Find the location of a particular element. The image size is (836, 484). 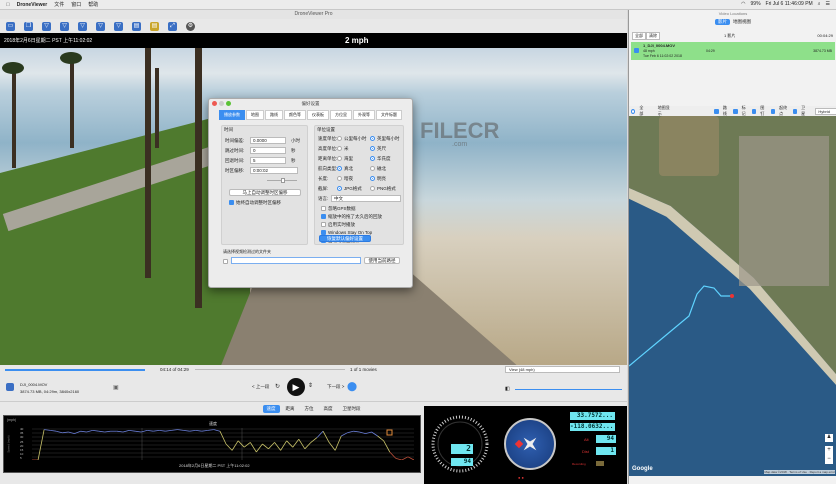

prev-button: < 上一段 is located at coordinates (260, 387).